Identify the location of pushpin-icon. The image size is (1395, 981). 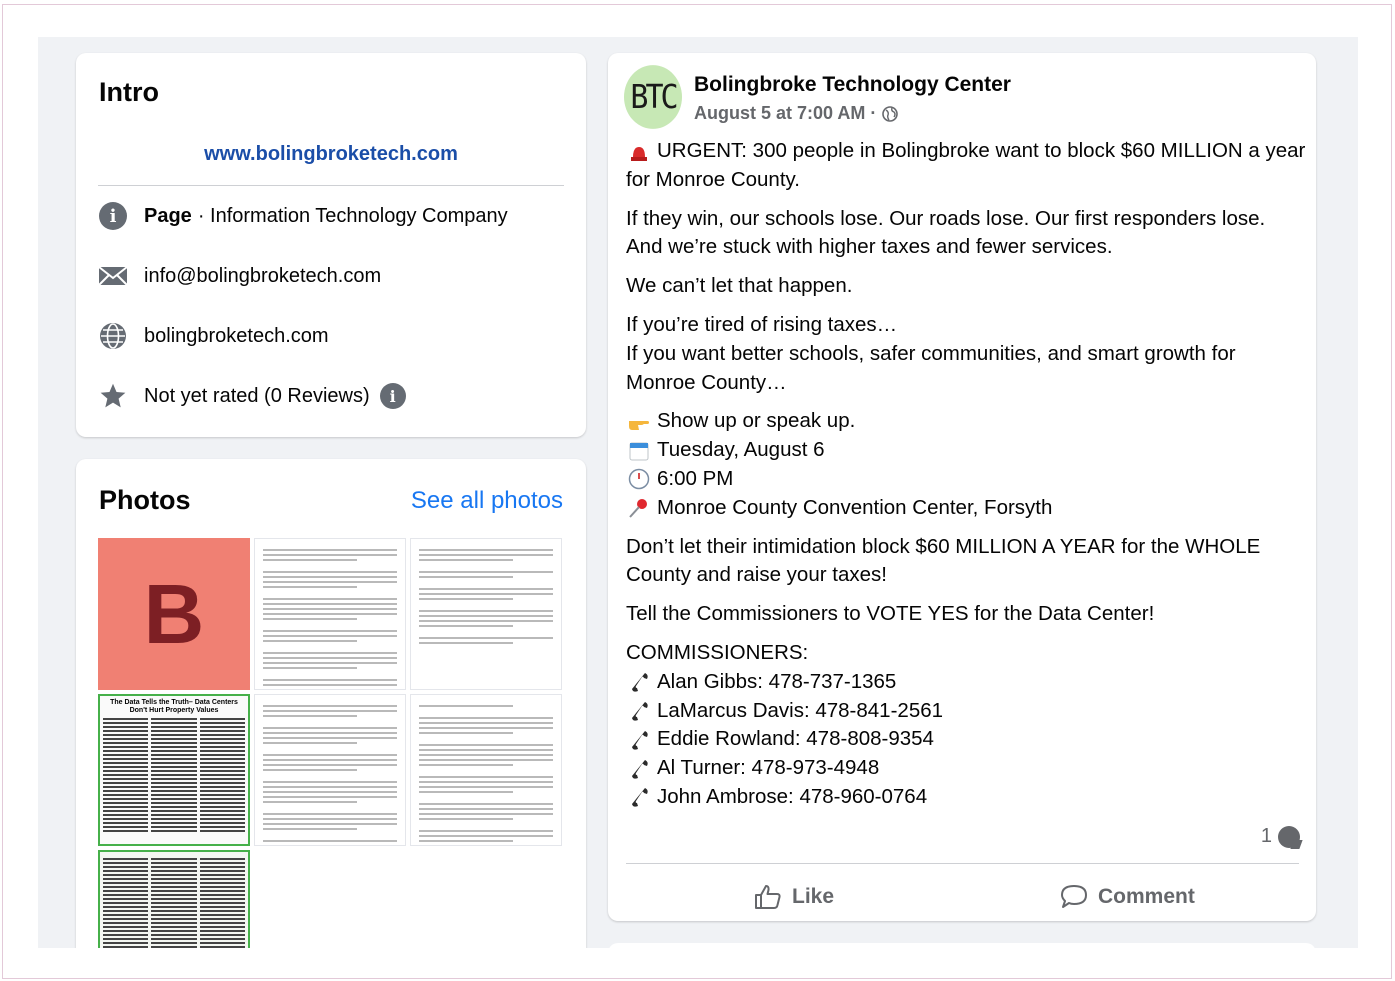
(639, 508).